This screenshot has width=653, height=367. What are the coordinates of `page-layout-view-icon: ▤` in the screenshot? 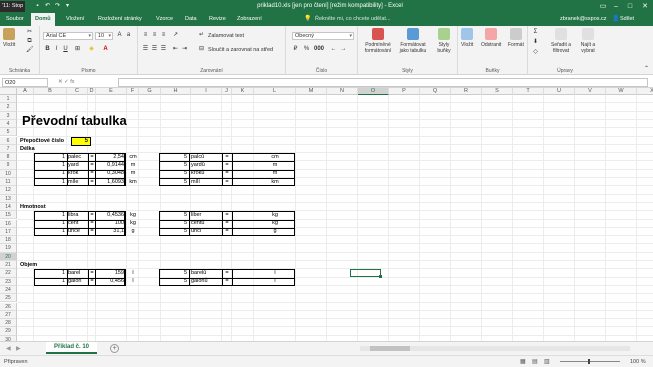 It's located at (535, 361).